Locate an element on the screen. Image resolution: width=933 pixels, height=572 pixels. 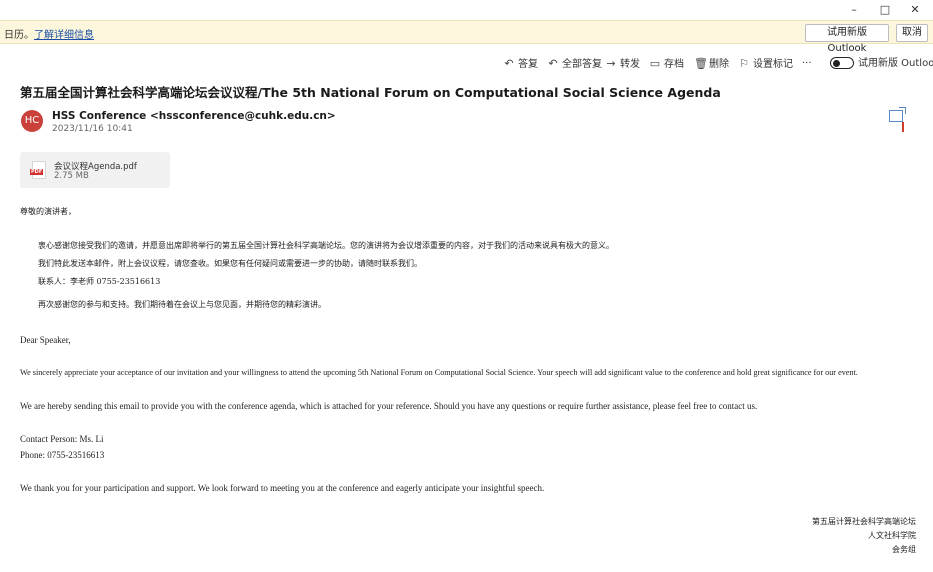
email-date: 2023/11/16 10:41 is located at coordinates (92, 129).